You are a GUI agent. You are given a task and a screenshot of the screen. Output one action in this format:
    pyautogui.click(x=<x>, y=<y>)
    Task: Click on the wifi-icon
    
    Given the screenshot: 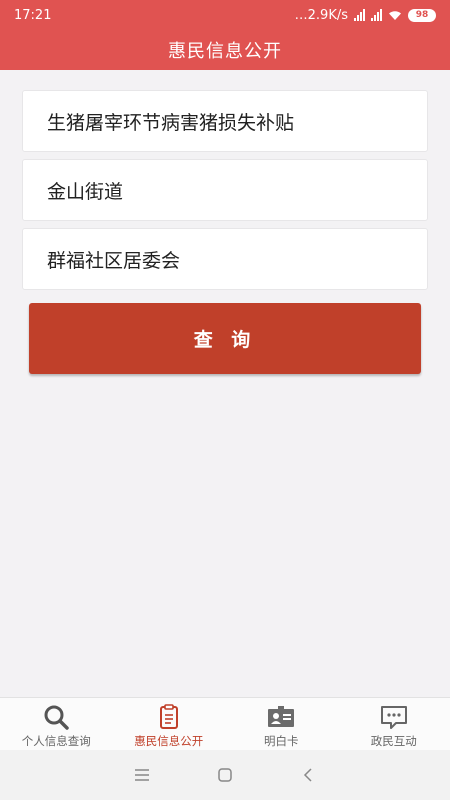 What is the action you would take?
    pyautogui.click(x=395, y=15)
    